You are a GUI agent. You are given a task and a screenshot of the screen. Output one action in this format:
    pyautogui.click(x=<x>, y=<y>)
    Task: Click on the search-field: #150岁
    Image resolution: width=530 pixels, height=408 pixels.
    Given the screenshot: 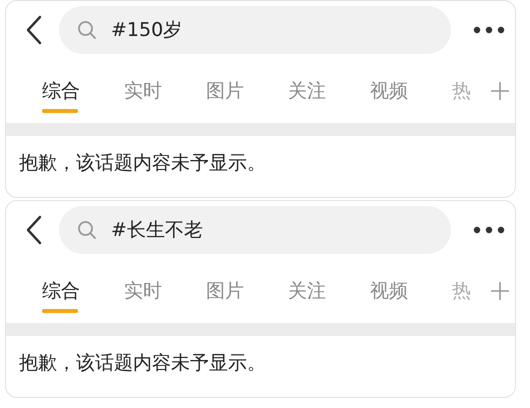 What is the action you would take?
    pyautogui.click(x=255, y=30)
    